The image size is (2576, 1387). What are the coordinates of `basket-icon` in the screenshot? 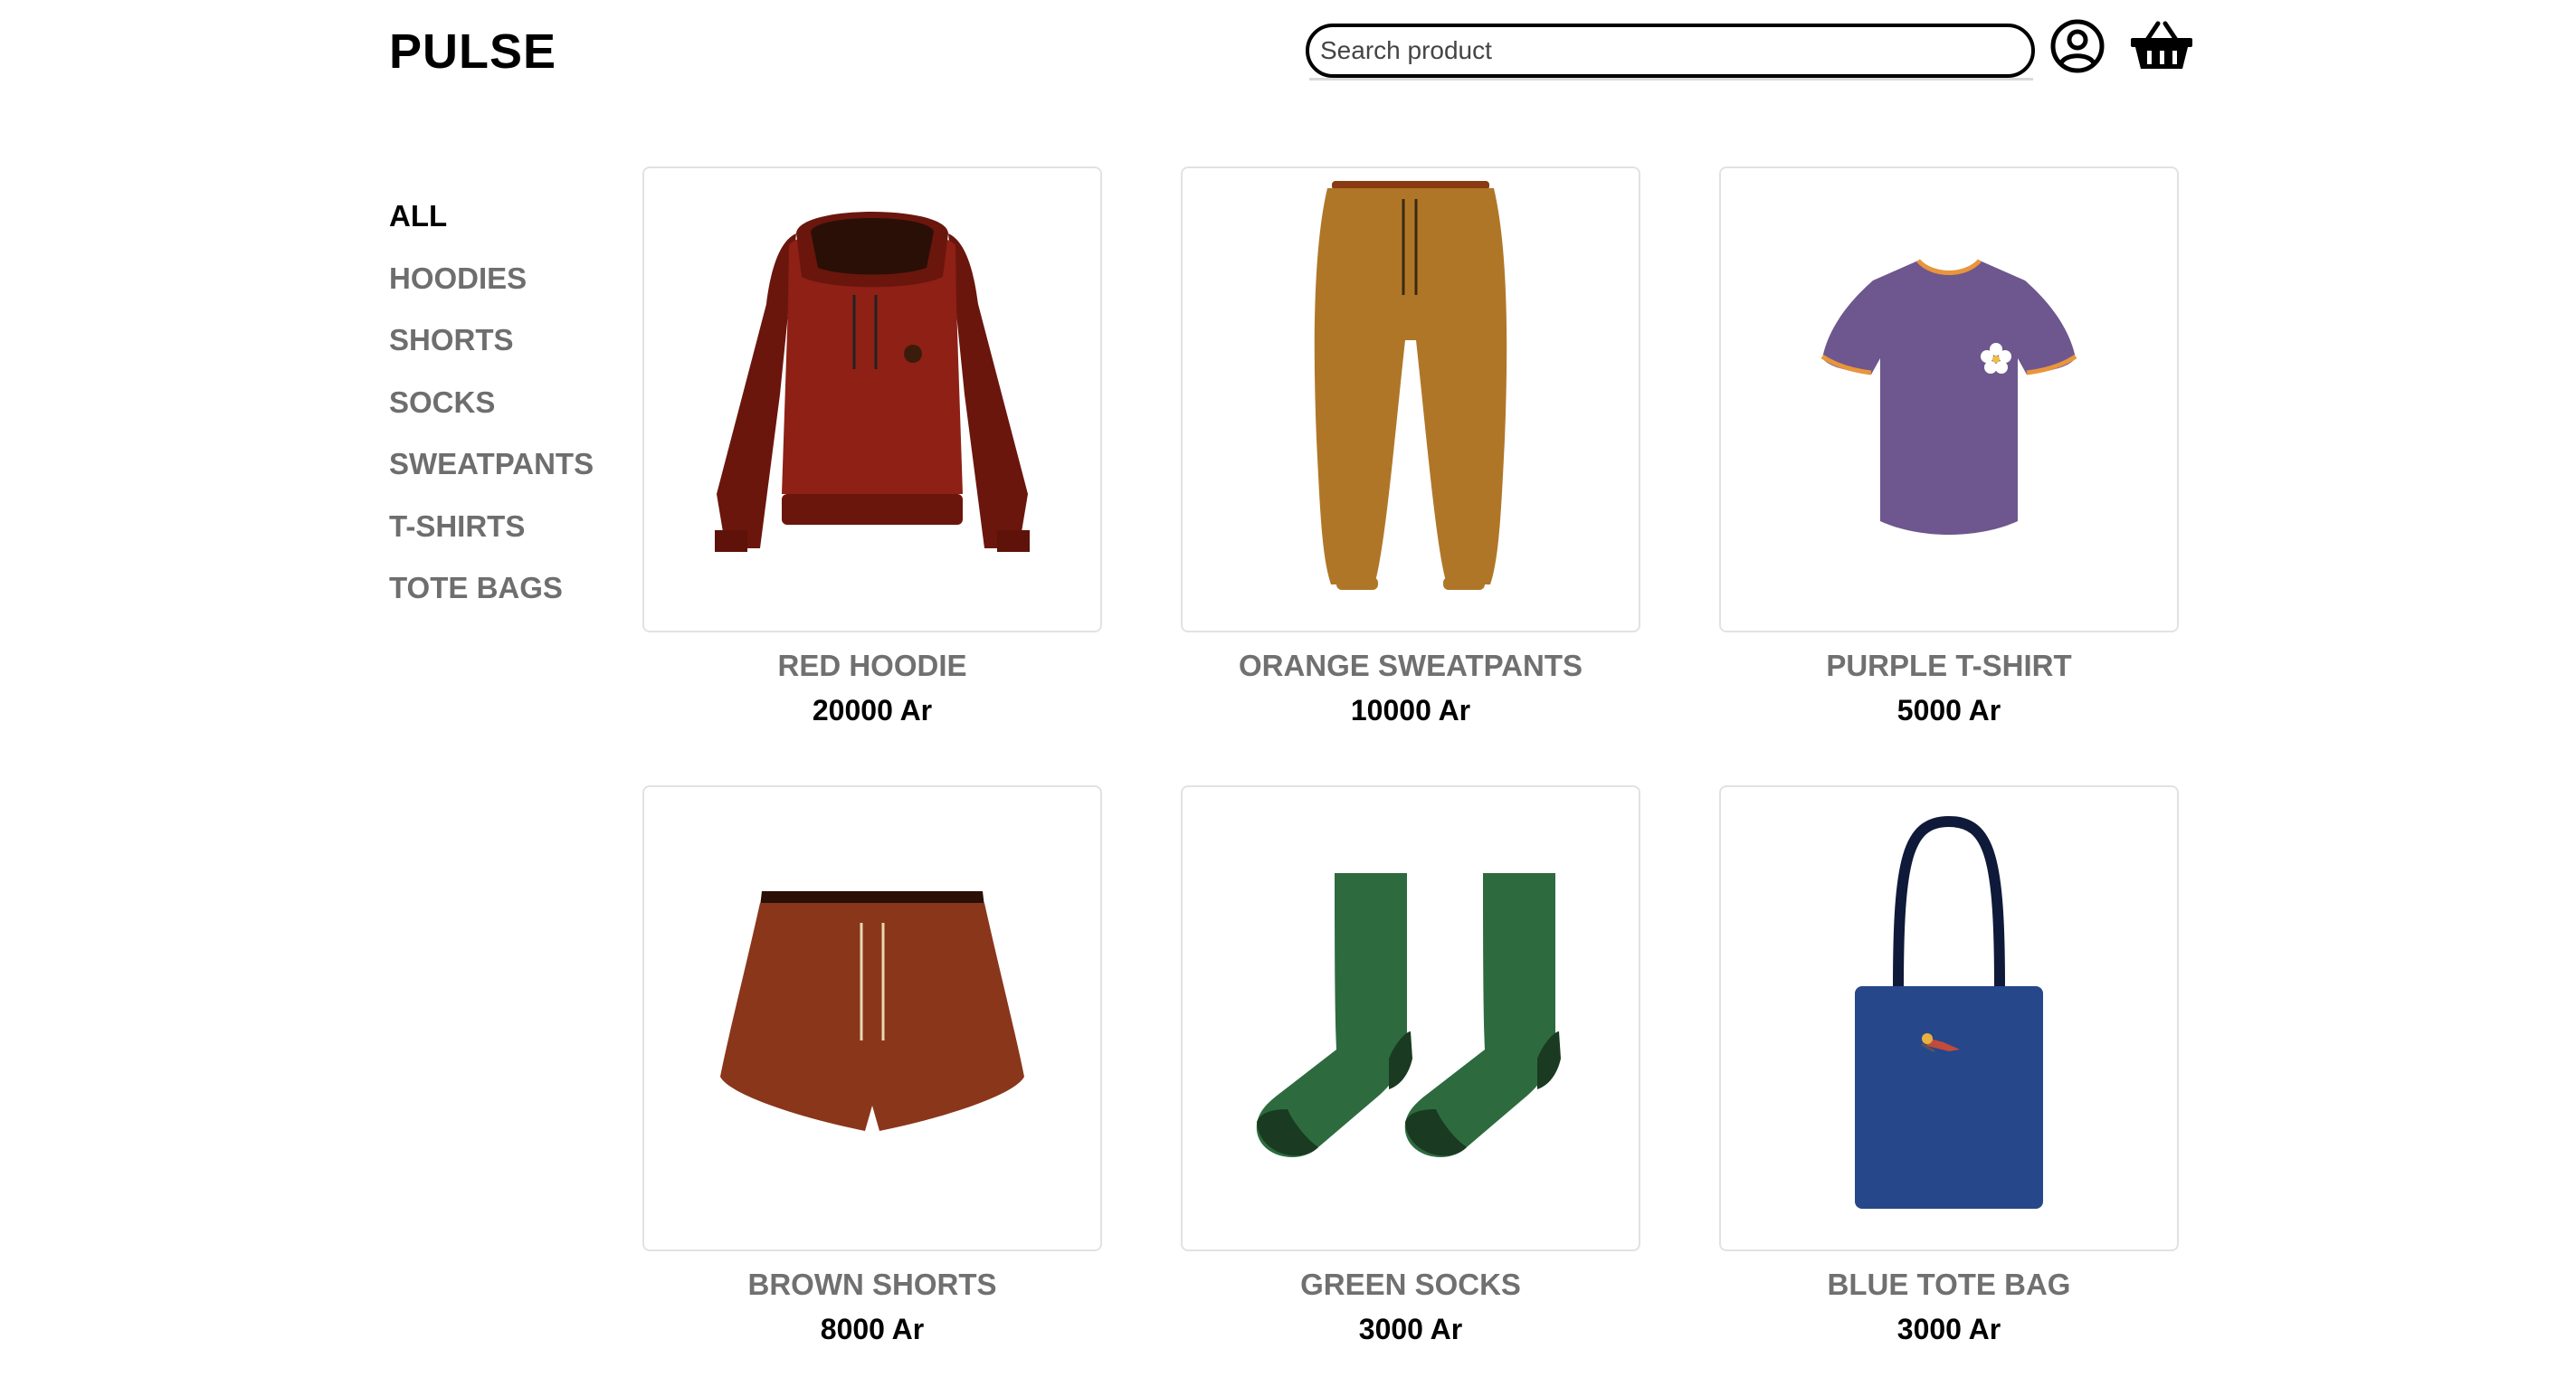 It's located at (2161, 45).